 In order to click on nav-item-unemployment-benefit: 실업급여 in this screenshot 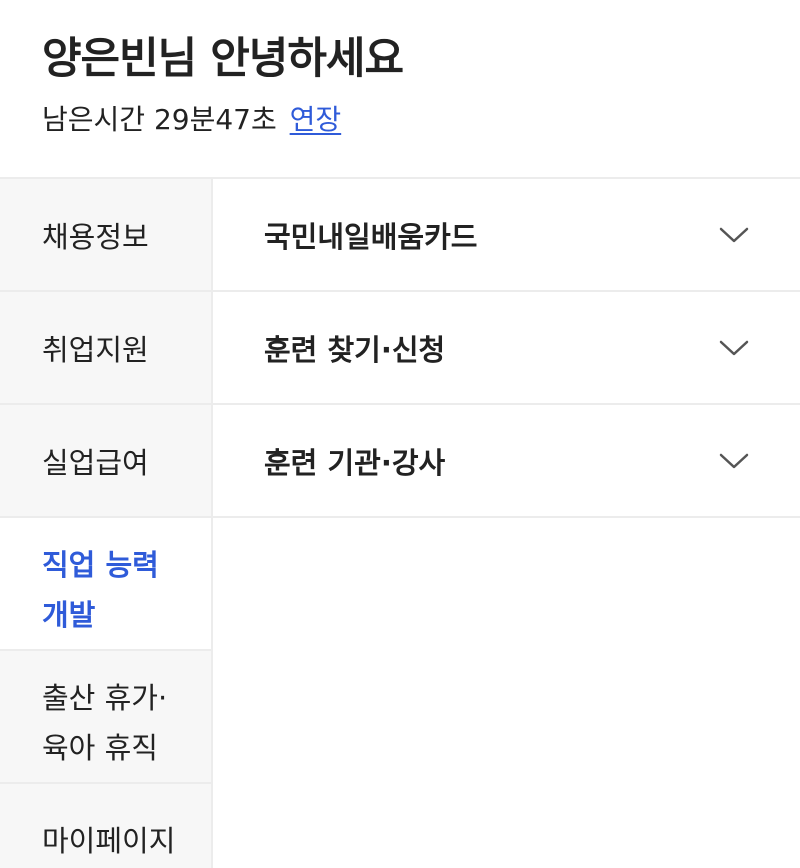, I will do `click(105, 461)`.